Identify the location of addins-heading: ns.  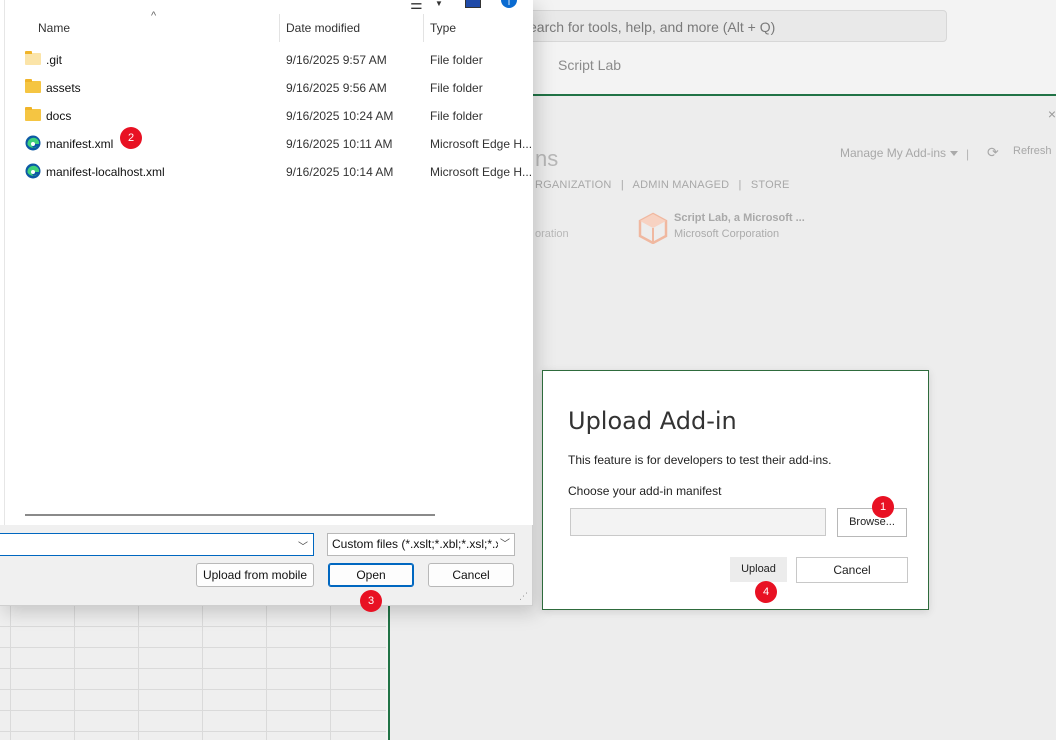
(547, 158).